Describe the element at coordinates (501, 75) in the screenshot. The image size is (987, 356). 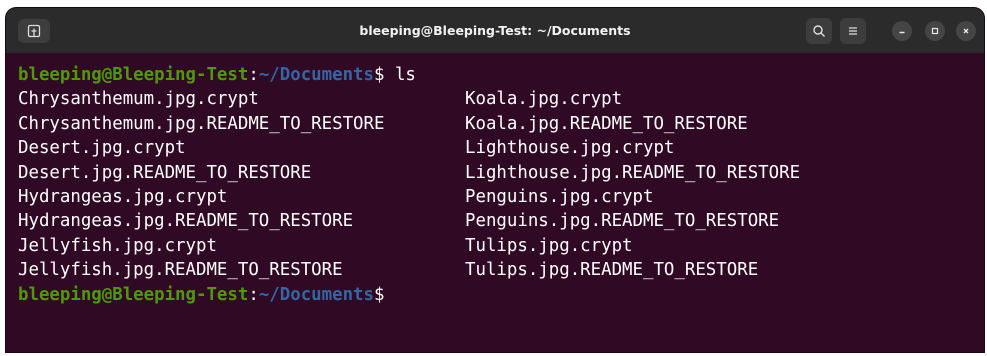
I see `prompt-line: bleeping@Bleeping-Test:~/Documents$ ls` at that location.